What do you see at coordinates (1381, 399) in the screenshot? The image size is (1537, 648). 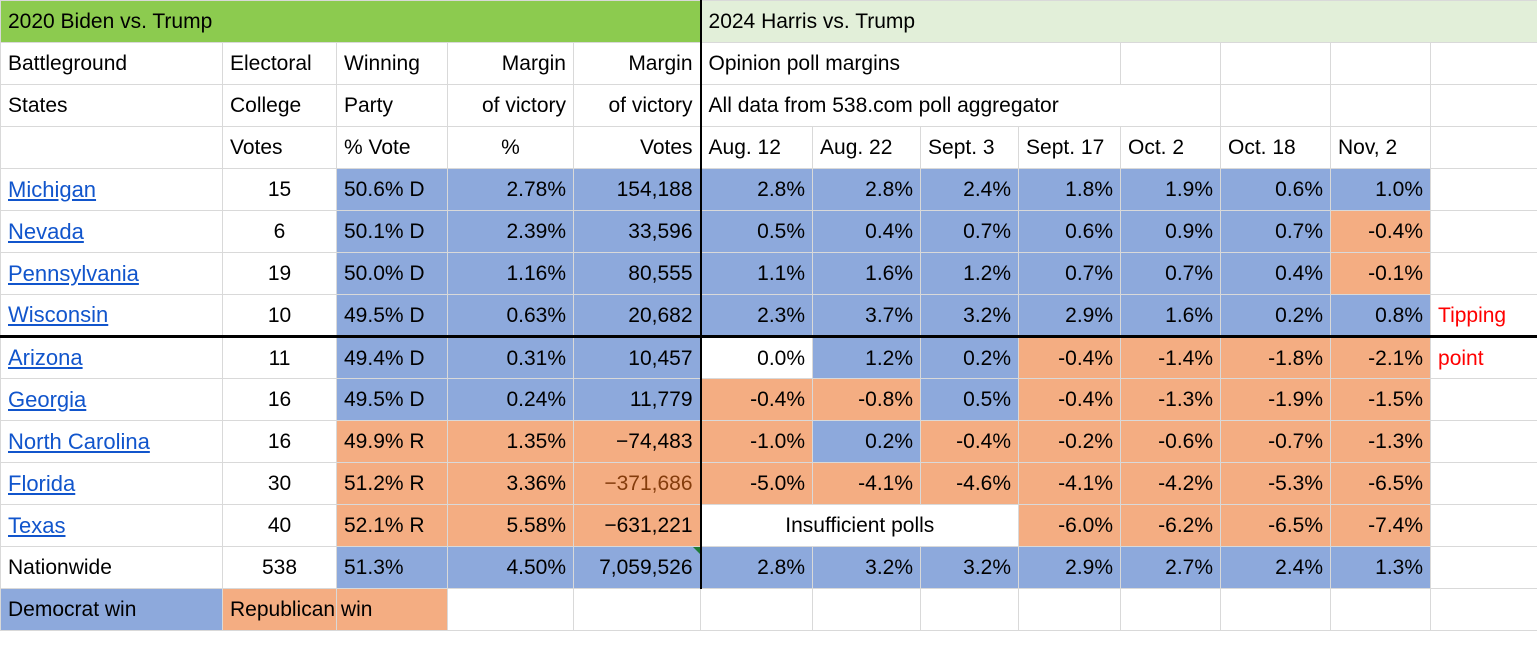 I see `poll-cell: -1.5%` at bounding box center [1381, 399].